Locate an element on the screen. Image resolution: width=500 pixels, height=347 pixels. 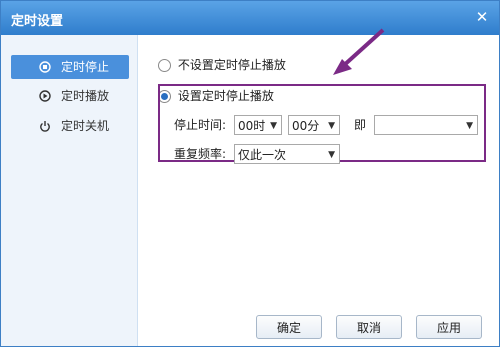
sidebar-item-timed-play: 定时播放 is located at coordinates (70, 96).